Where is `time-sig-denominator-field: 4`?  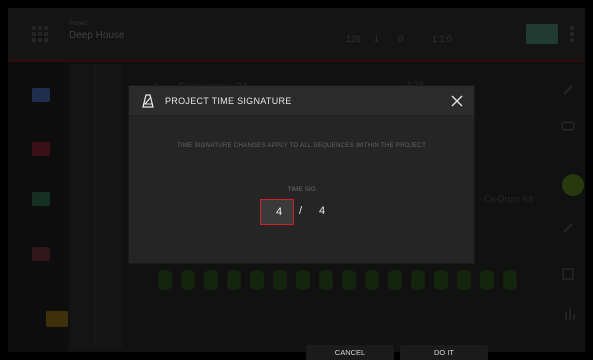 time-sig-denominator-field: 4 is located at coordinates (322, 211).